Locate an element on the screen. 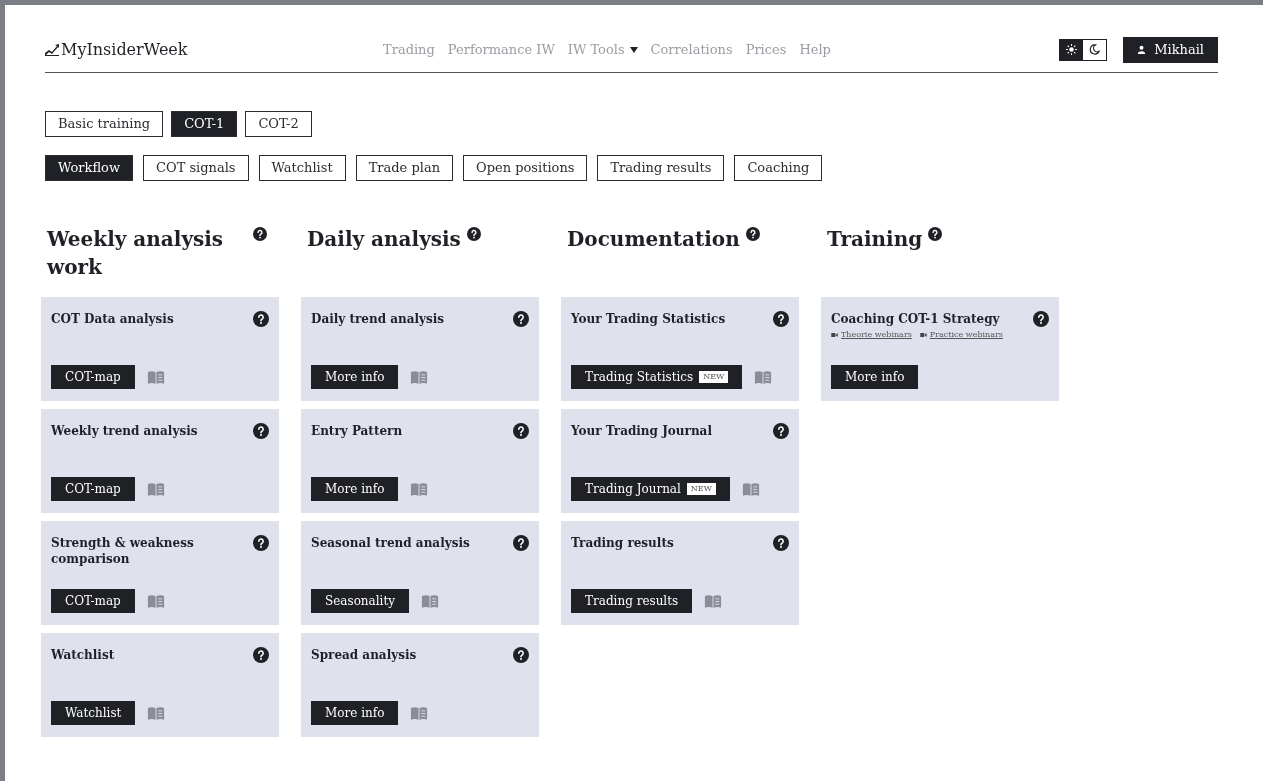  card-title: Spread analysis is located at coordinates (364, 655).